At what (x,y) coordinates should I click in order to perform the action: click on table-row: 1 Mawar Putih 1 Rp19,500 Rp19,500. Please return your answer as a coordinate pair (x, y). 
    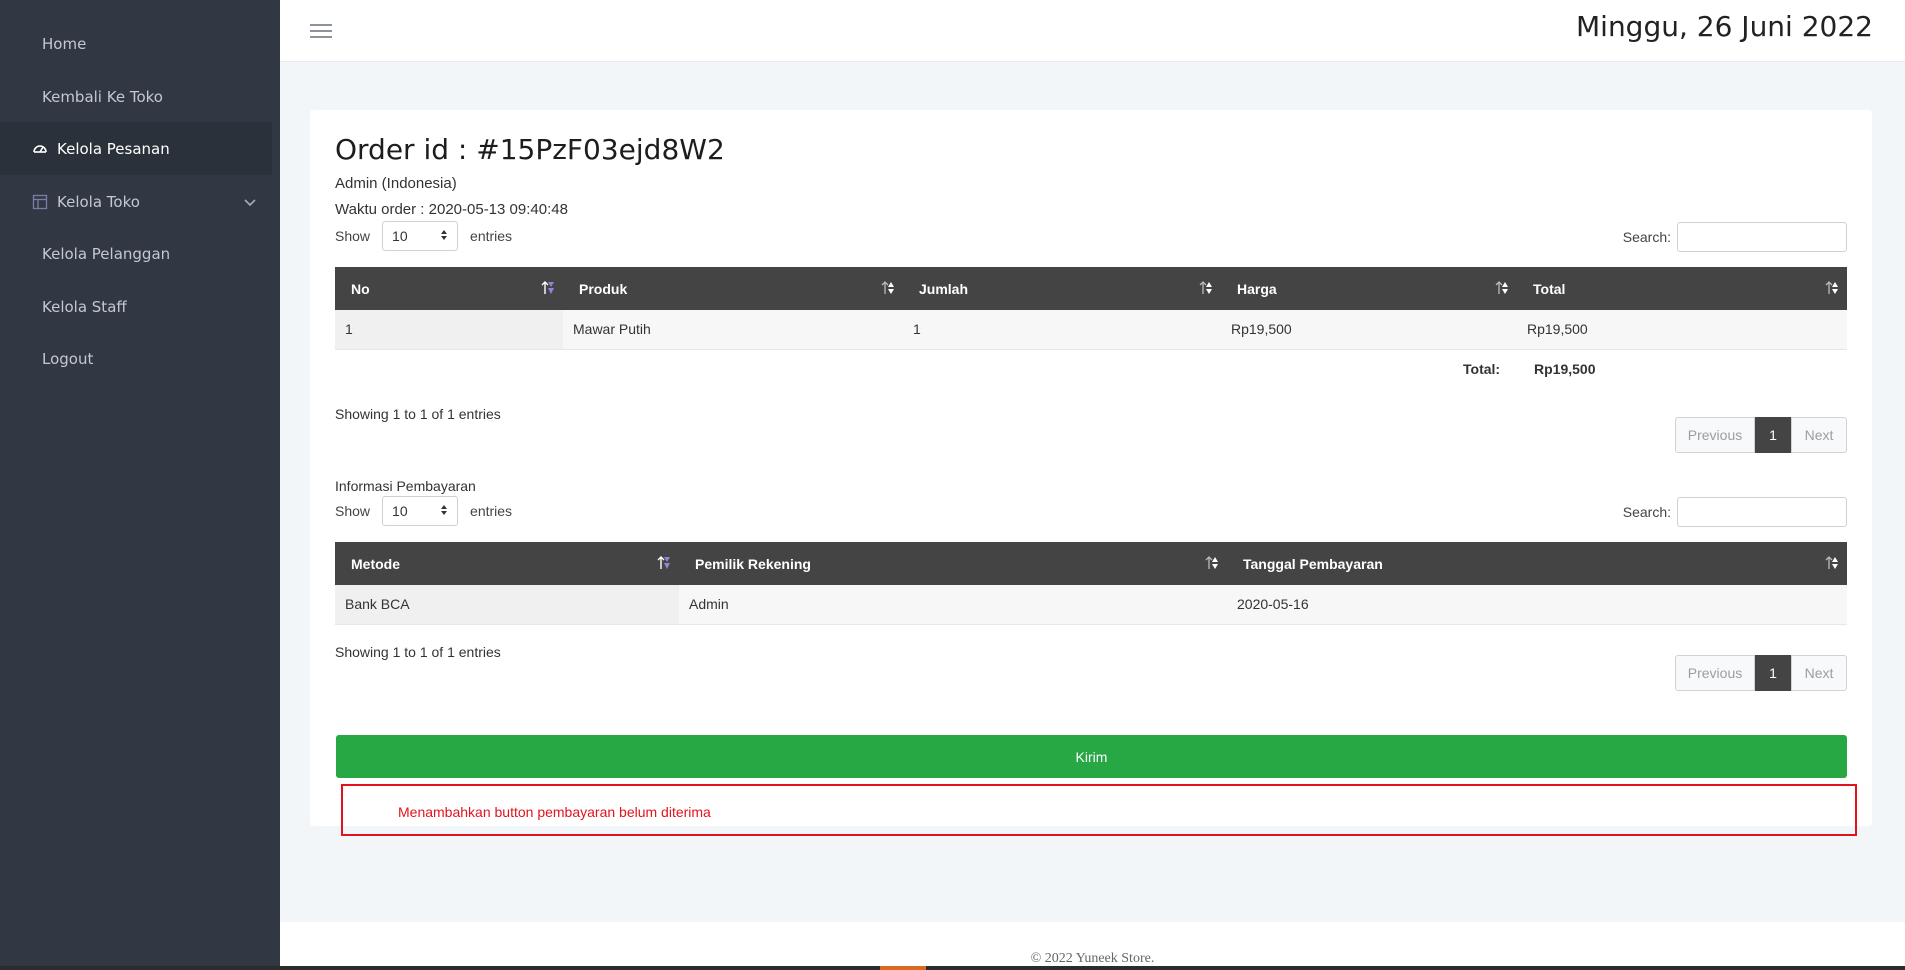
    Looking at the image, I should click on (1091, 330).